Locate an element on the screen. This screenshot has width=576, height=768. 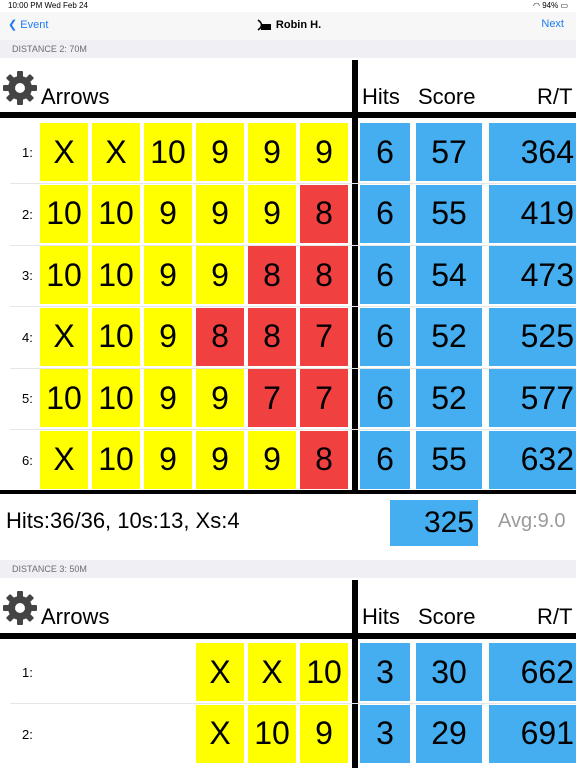
battery-icon: ▭ is located at coordinates (564, 5).